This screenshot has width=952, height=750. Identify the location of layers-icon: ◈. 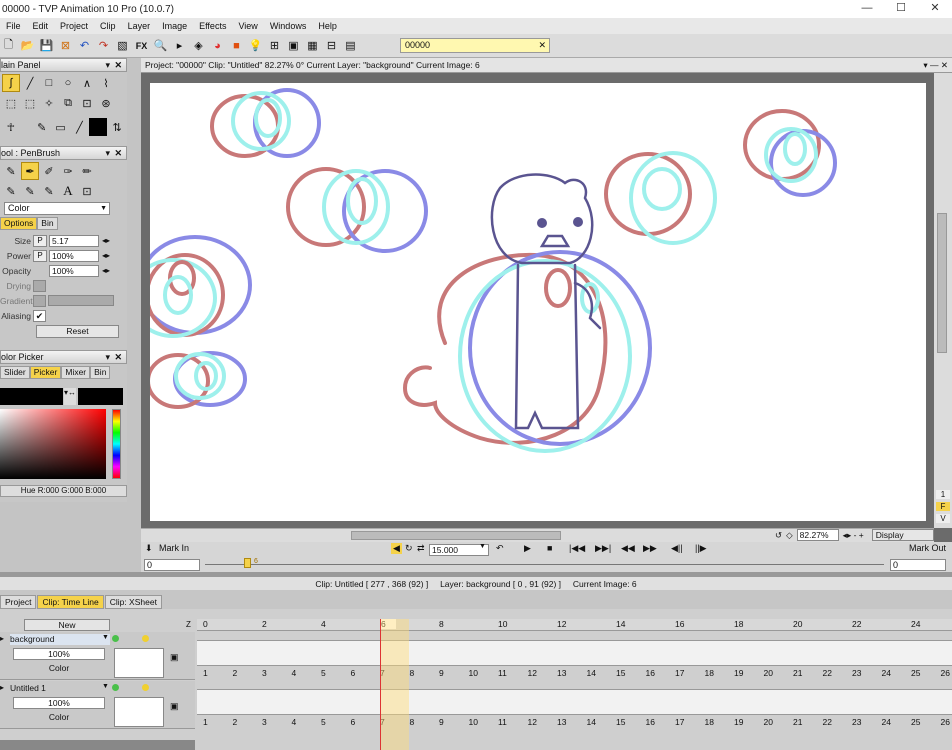
(198, 45).